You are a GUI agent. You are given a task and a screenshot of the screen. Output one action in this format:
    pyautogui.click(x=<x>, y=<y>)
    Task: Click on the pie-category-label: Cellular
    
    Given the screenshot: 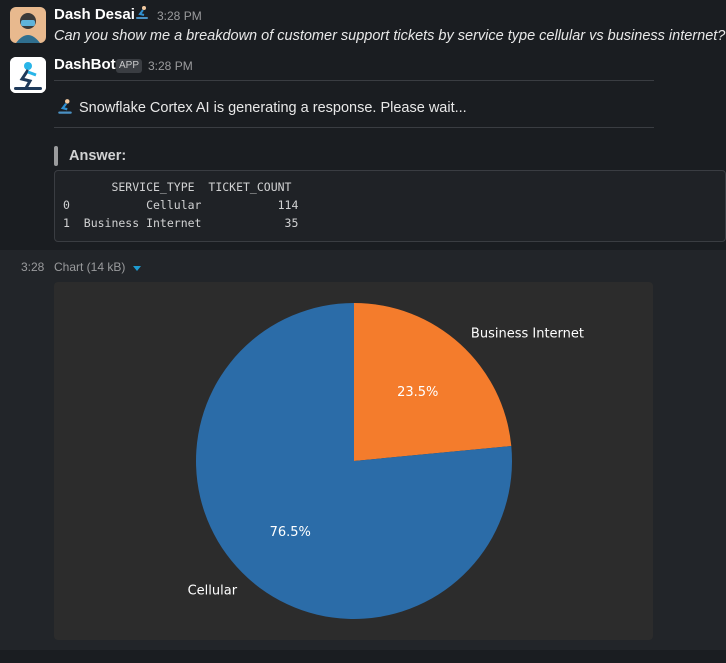 What is the action you would take?
    pyautogui.click(x=213, y=591)
    